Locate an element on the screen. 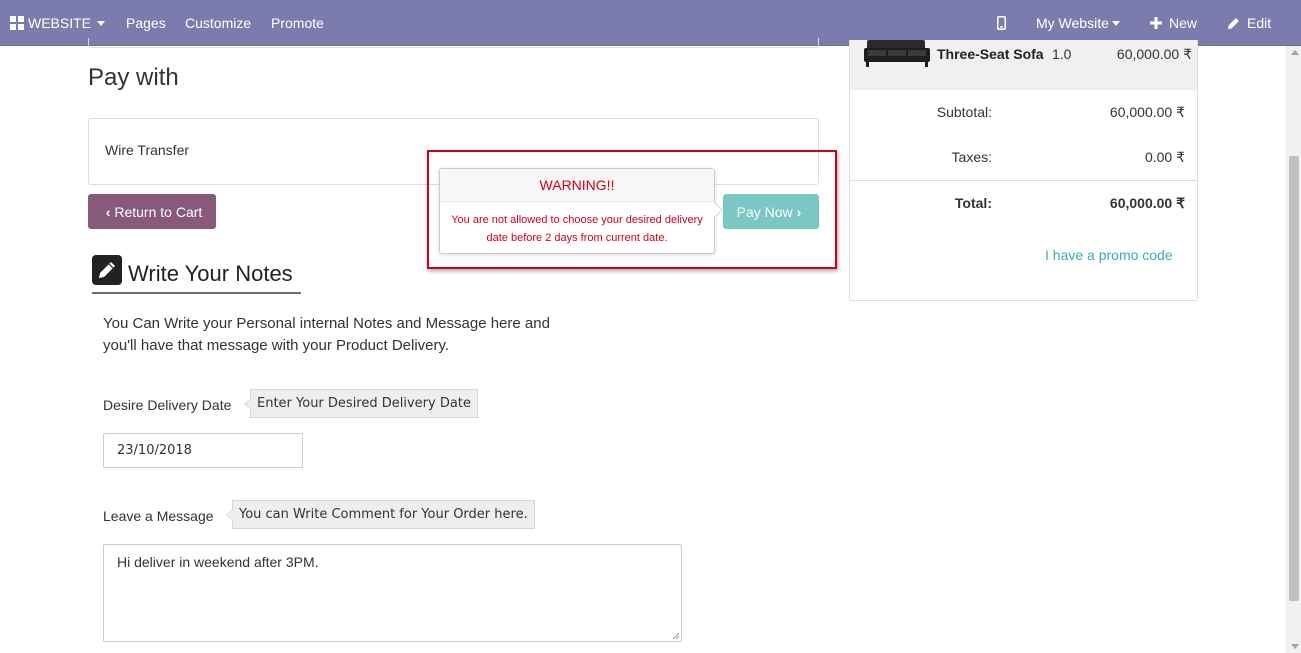 The height and width of the screenshot is (653, 1301). notes-title: Write Your Notes is located at coordinates (210, 273).